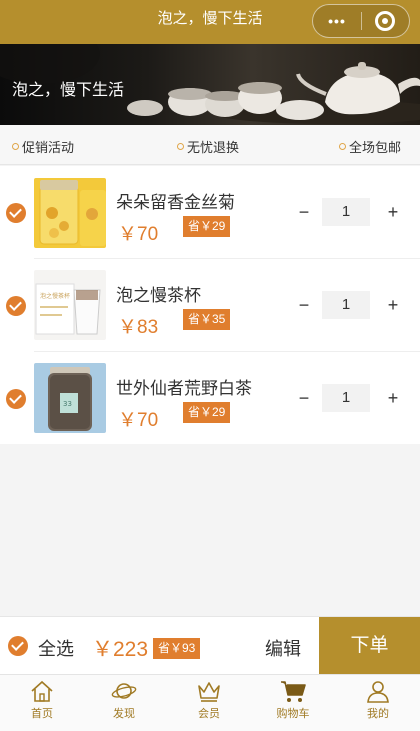 The height and width of the screenshot is (731, 420). I want to click on discount-badge: 省￥35, so click(207, 319).